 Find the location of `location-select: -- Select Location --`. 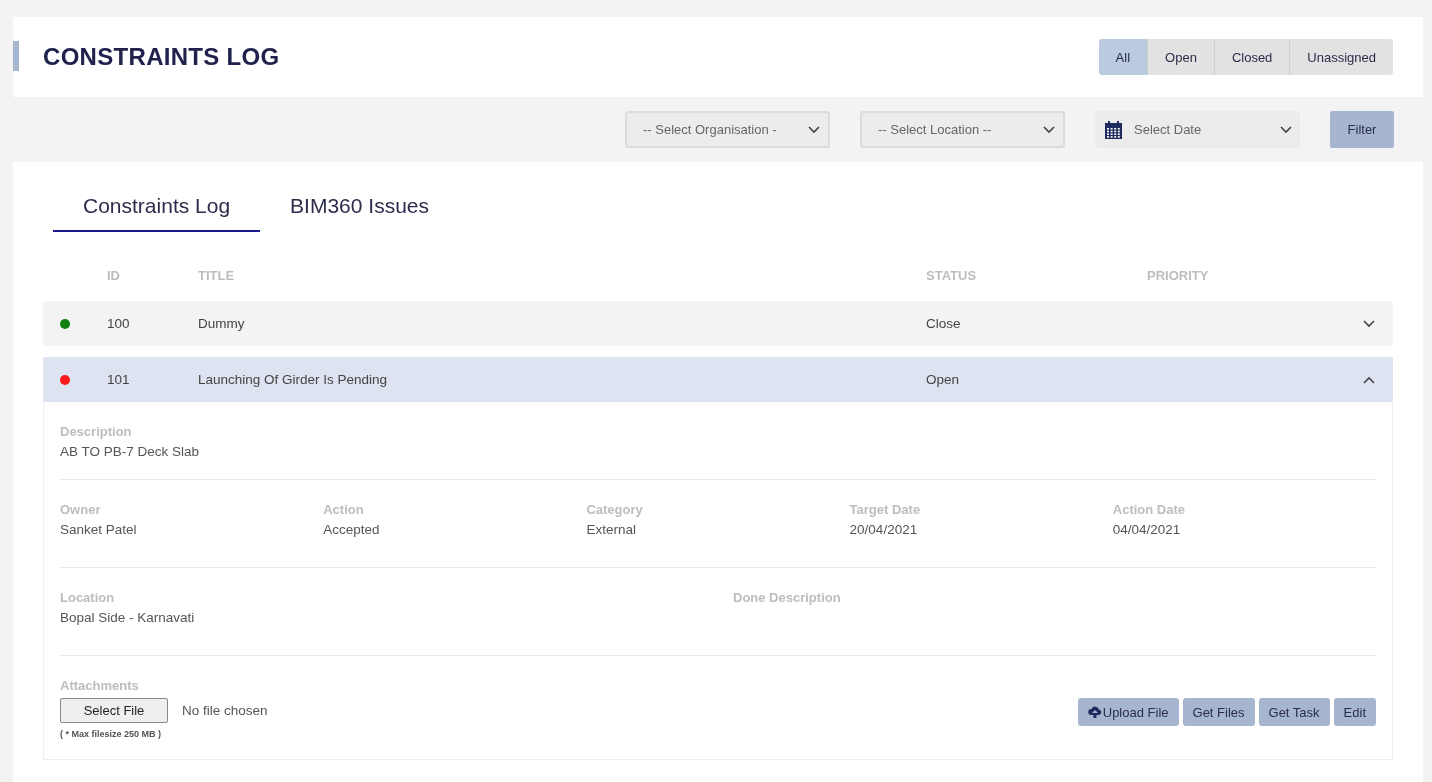

location-select: -- Select Location -- is located at coordinates (962, 129).